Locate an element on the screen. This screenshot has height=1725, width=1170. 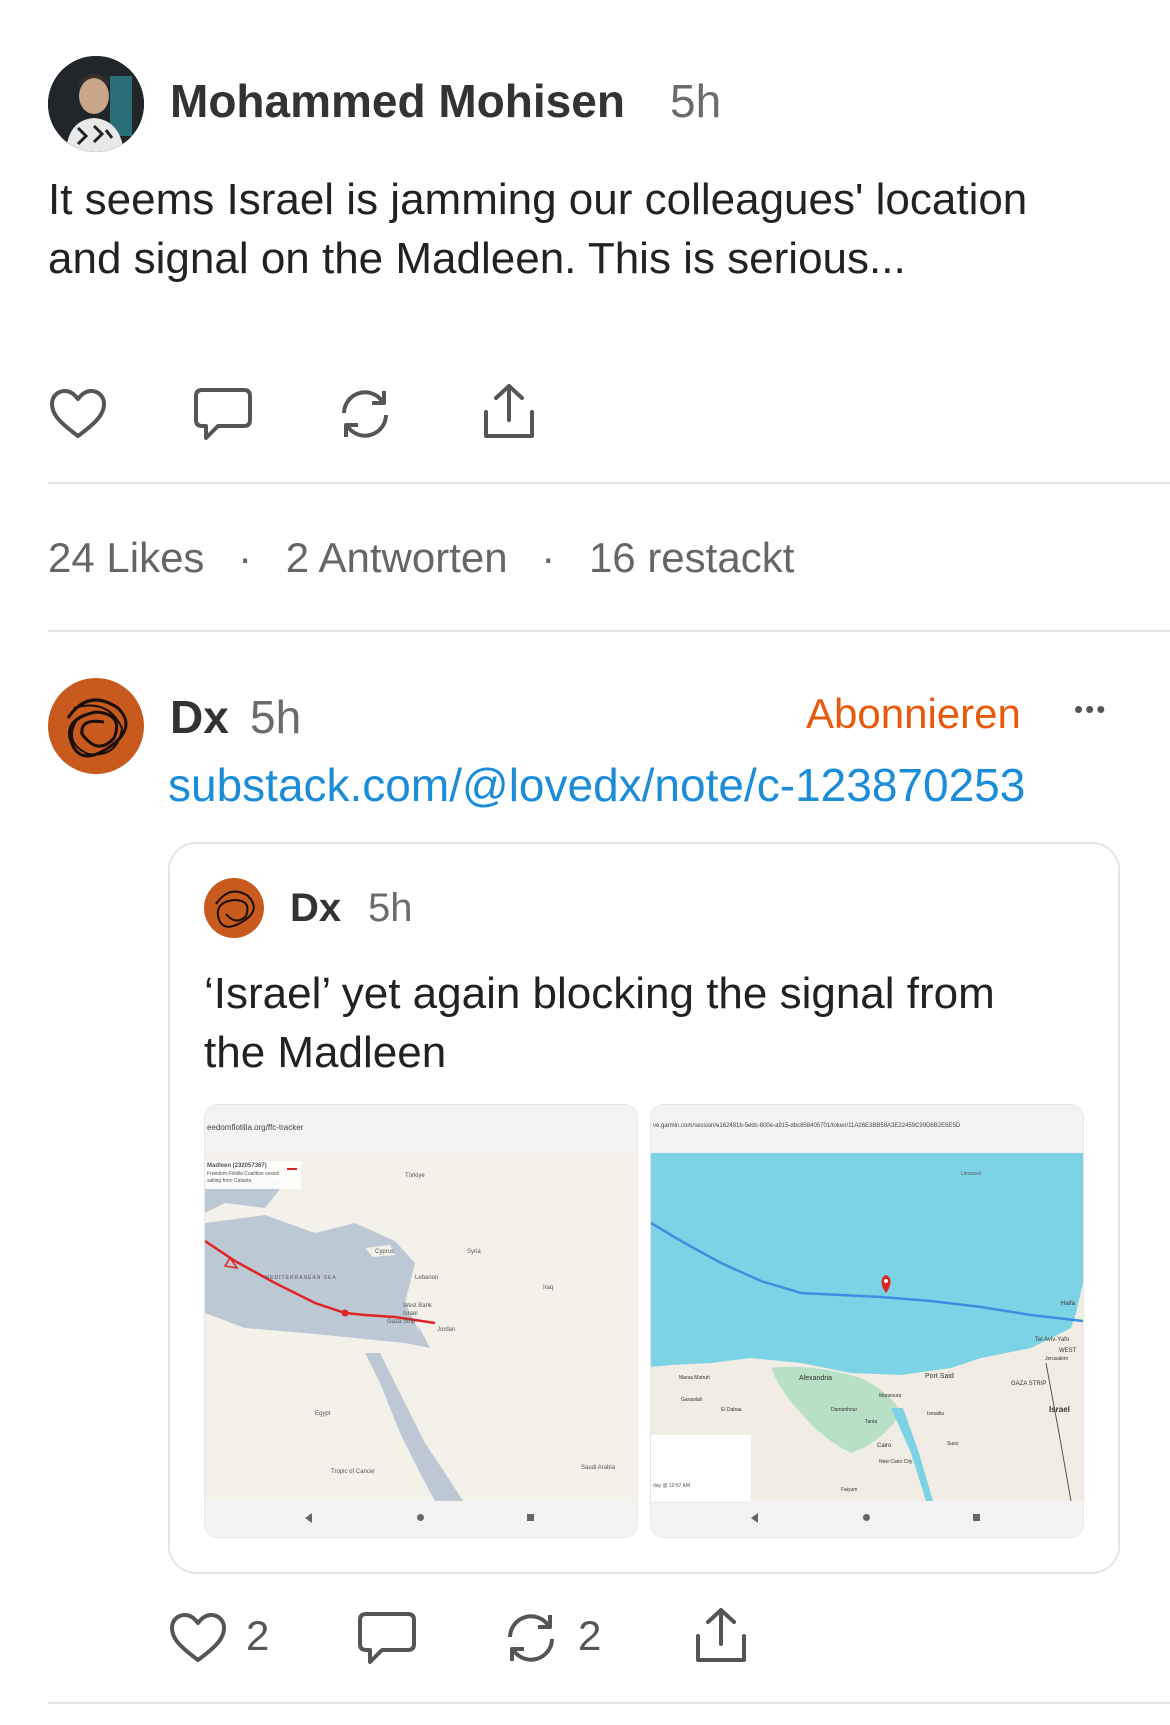
map-timestamp: day @ 10:57 AM is located at coordinates (672, 1486).